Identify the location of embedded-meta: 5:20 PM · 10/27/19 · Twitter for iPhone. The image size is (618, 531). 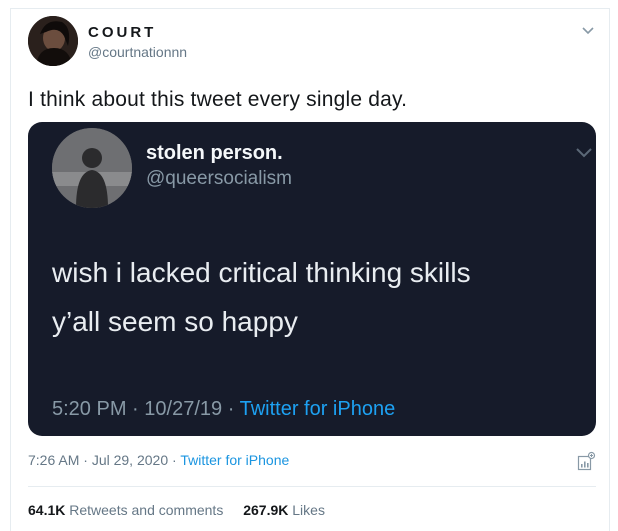
(223, 409).